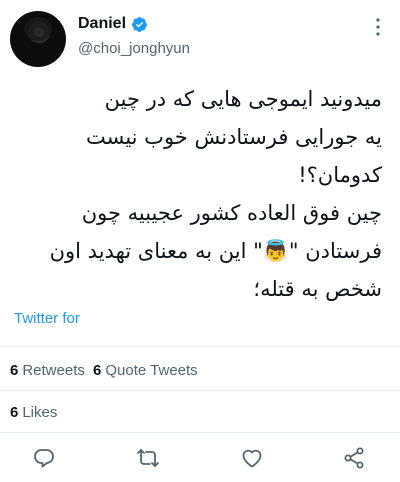 This screenshot has width=400, height=482. What do you see at coordinates (378, 27) in the screenshot?
I see `more-vertical-icon` at bounding box center [378, 27].